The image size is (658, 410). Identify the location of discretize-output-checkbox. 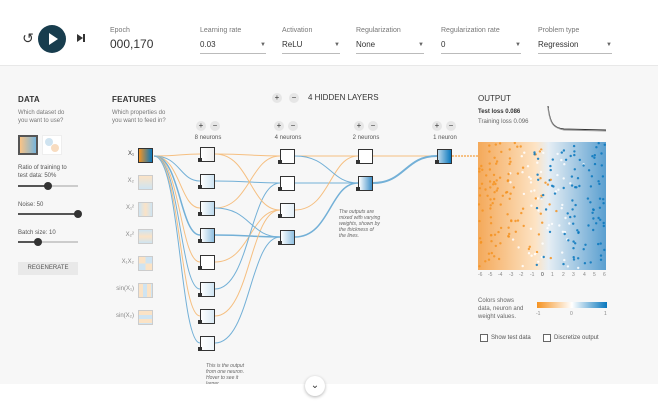
(547, 338).